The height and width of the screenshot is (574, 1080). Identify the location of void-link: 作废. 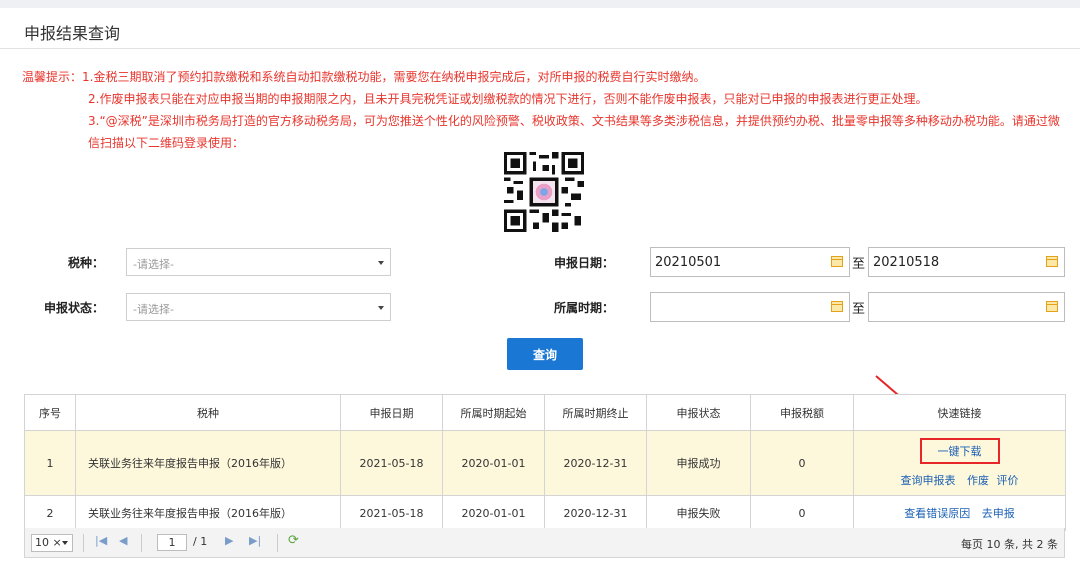
(978, 480).